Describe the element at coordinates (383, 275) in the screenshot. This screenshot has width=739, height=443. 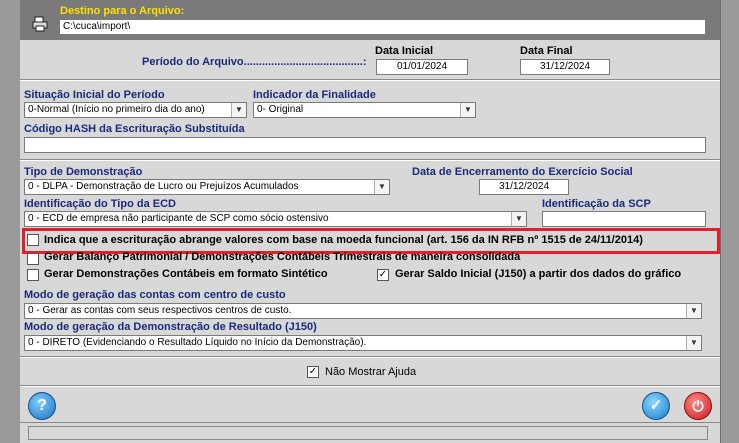
I see `saldo-inicial-checkbox: ✓` at that location.